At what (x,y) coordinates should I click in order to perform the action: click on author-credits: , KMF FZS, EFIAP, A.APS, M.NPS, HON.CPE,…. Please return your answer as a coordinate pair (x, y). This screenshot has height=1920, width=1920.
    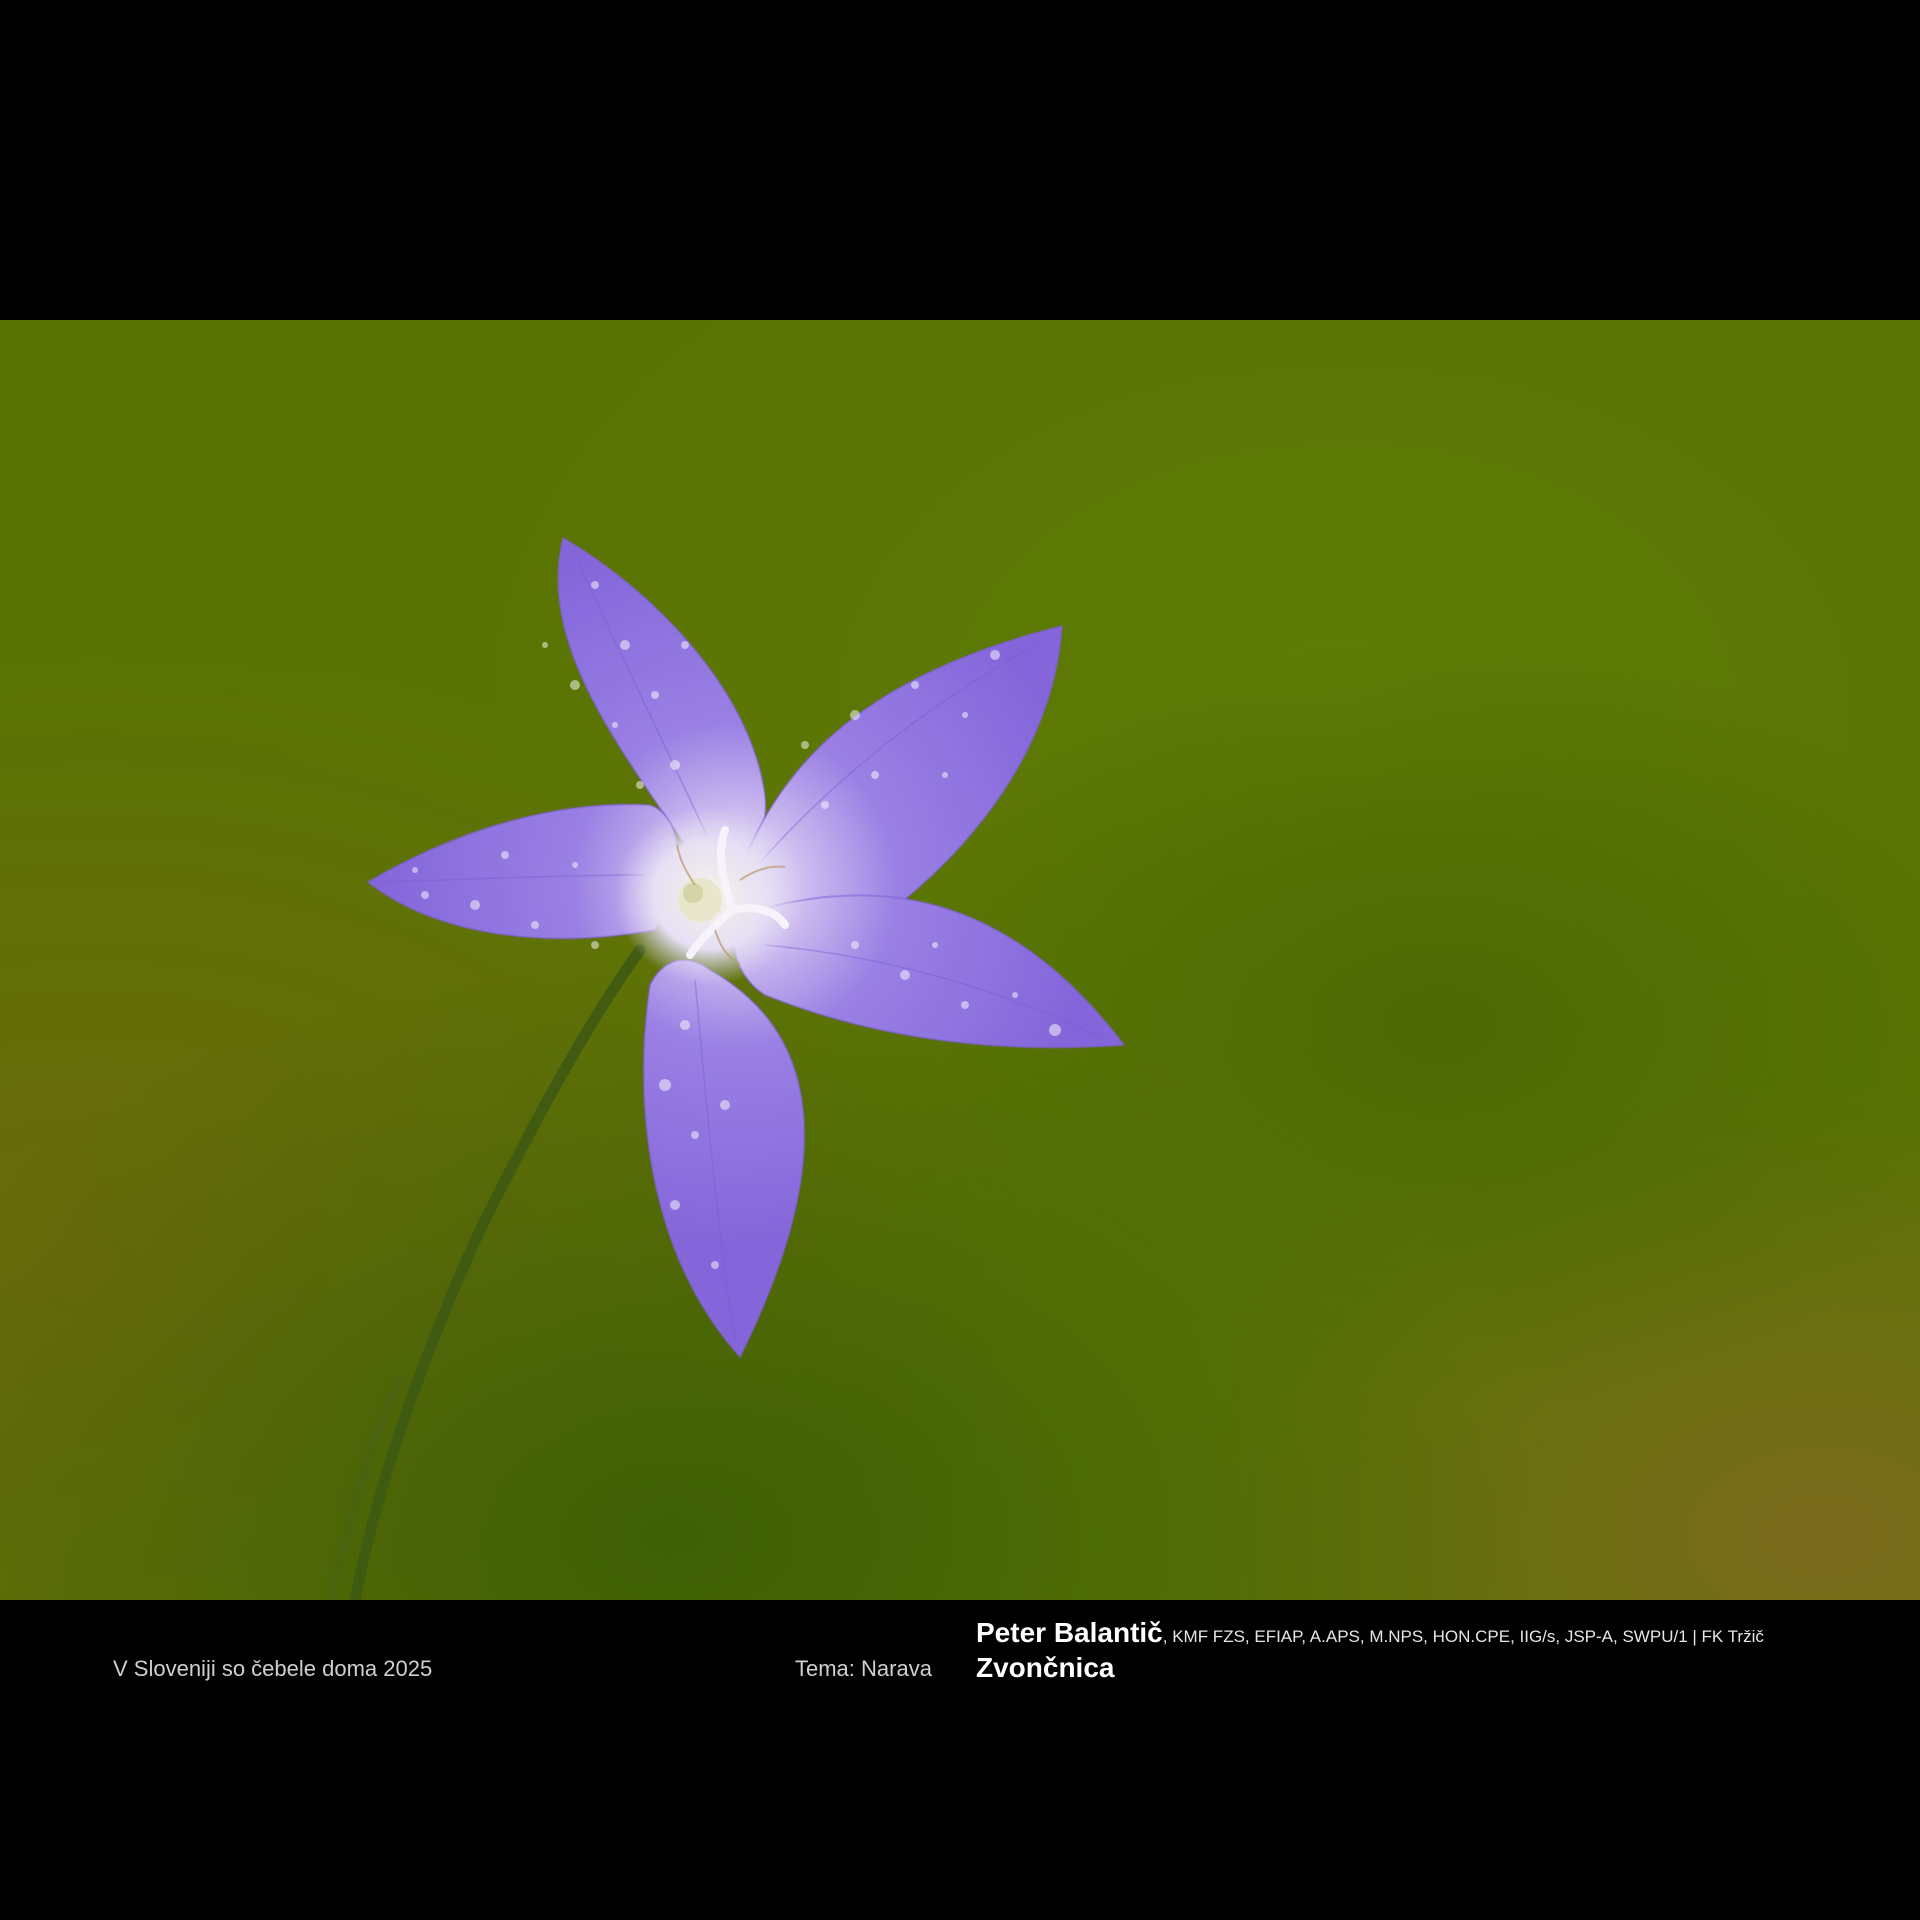
    Looking at the image, I should click on (1463, 1636).